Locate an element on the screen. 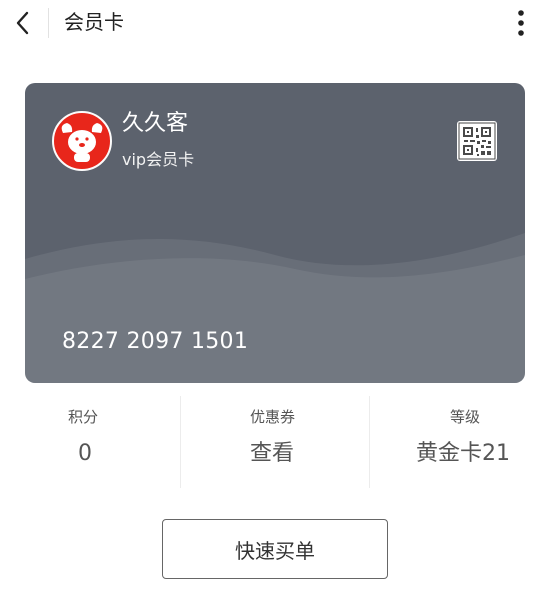 Image resolution: width=550 pixels, height=611 pixels. more-vertical-icon is located at coordinates (521, 23).